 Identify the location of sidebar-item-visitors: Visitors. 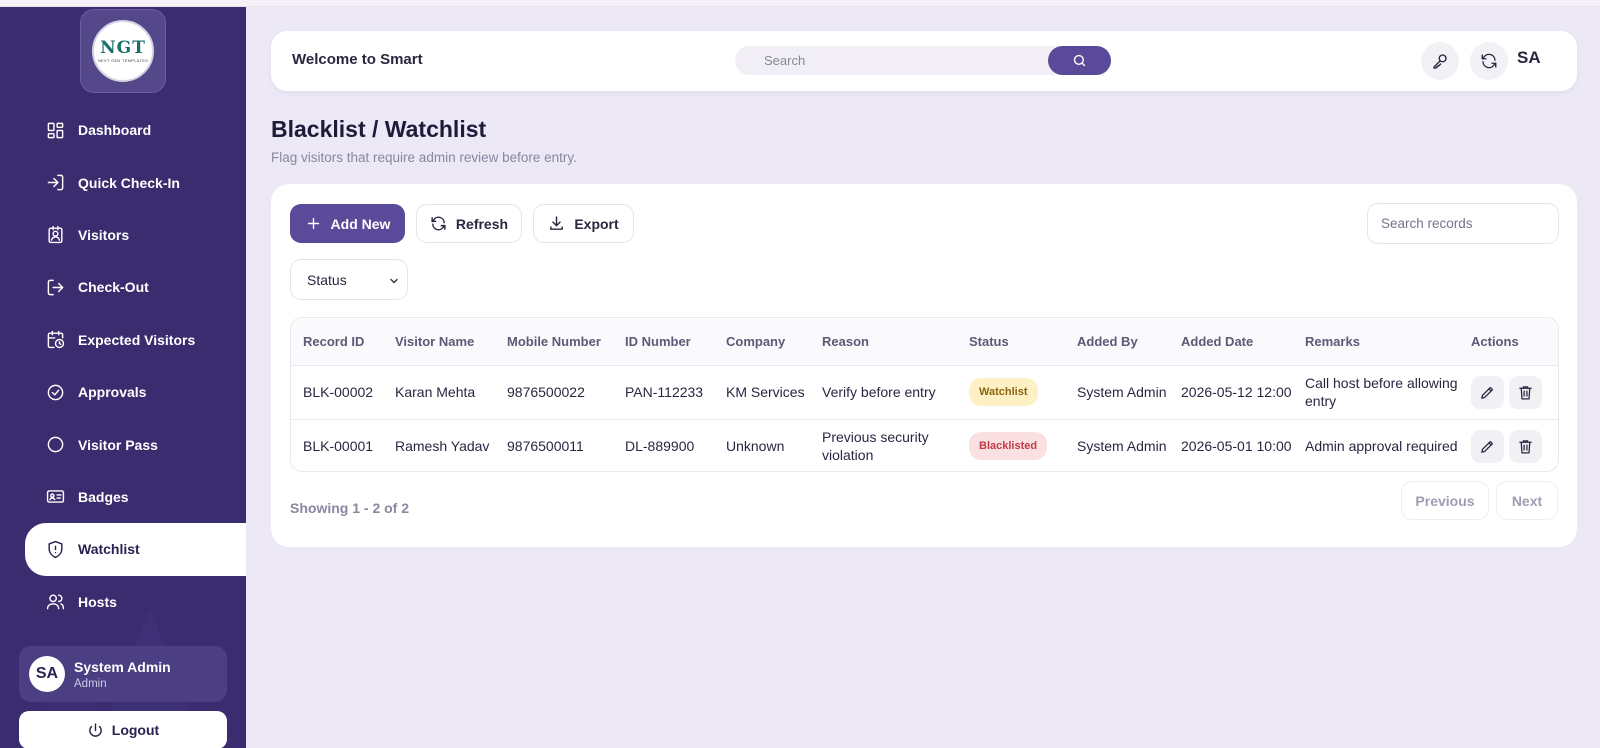
(123, 235).